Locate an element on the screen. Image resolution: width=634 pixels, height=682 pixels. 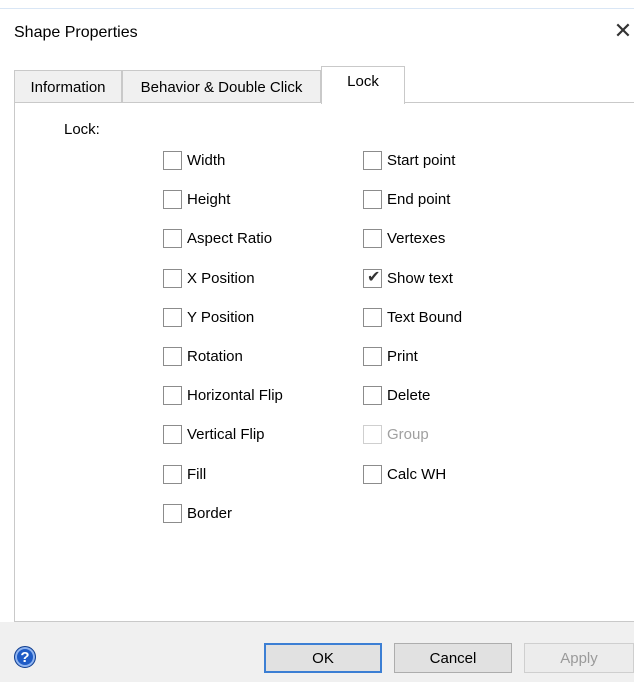
lock-option-delete: Delete is located at coordinates (396, 395).